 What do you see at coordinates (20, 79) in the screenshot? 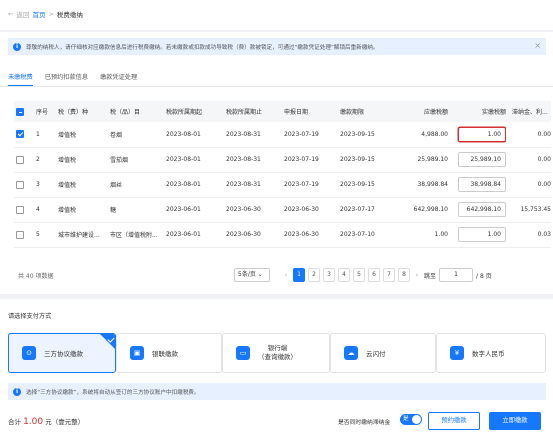
I see `tab-unpaid: 未缴税费` at bounding box center [20, 79].